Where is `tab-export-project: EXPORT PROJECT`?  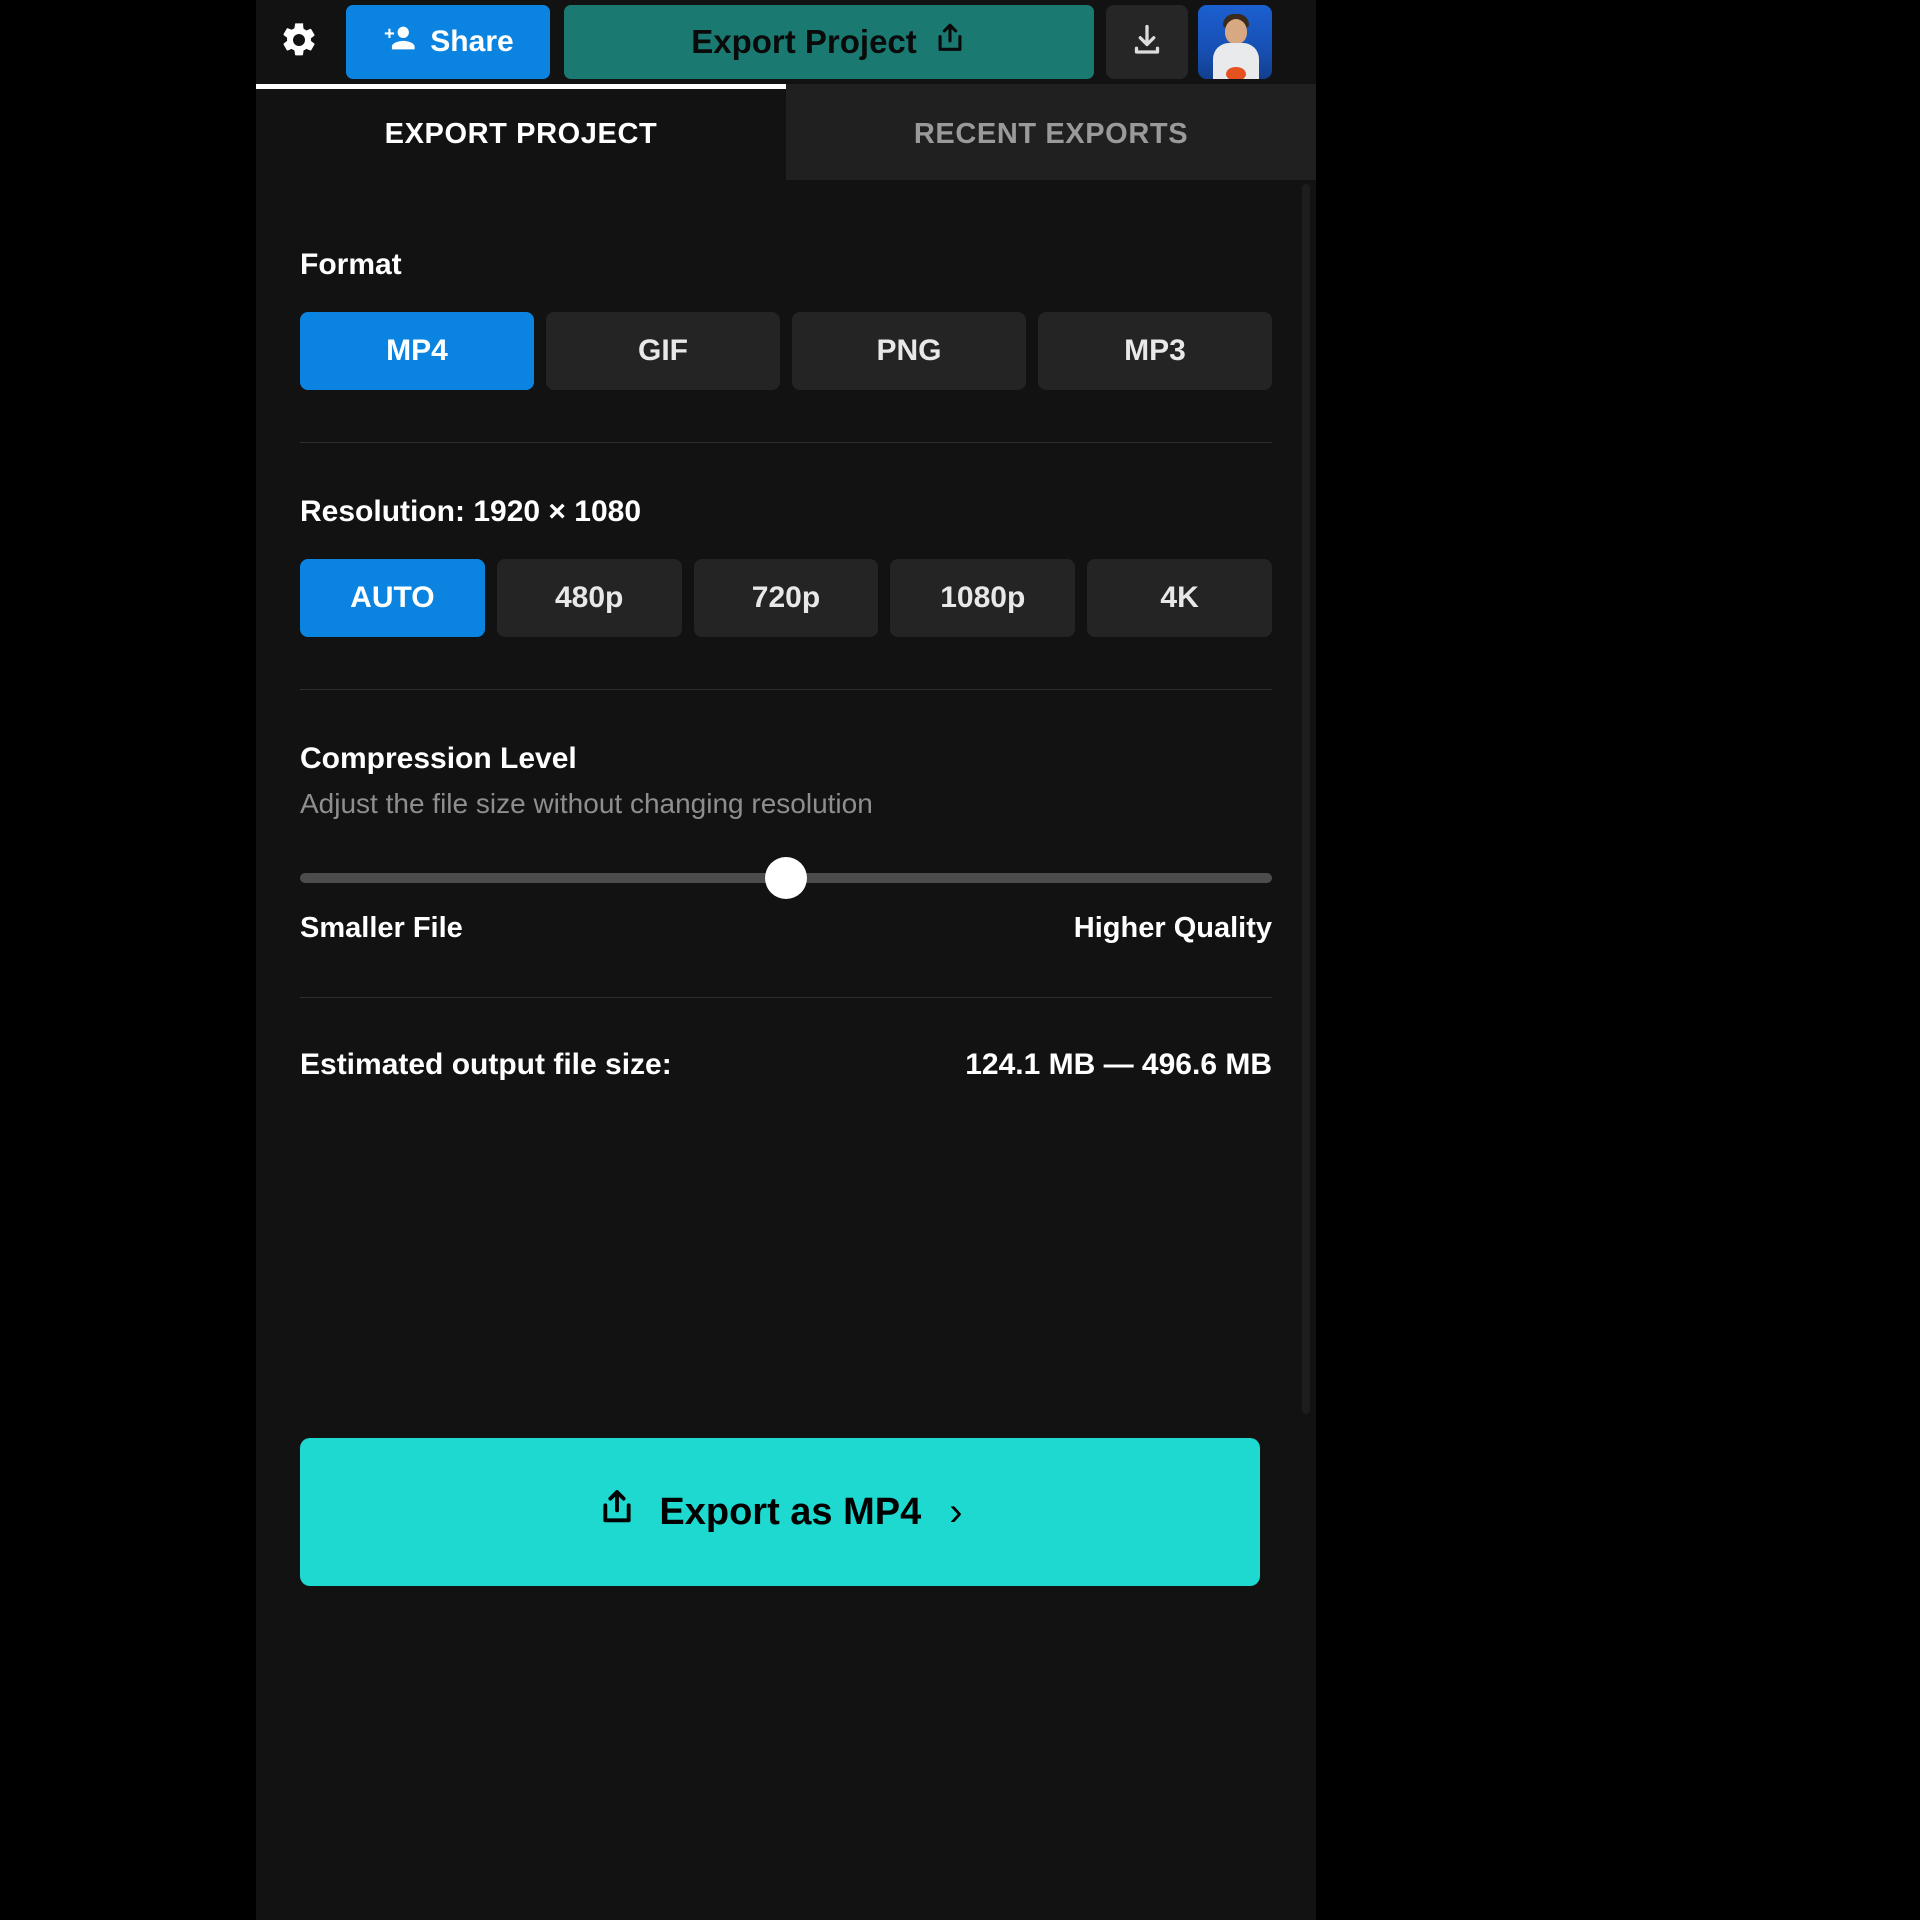
tab-export-project: EXPORT PROJECT is located at coordinates (521, 132).